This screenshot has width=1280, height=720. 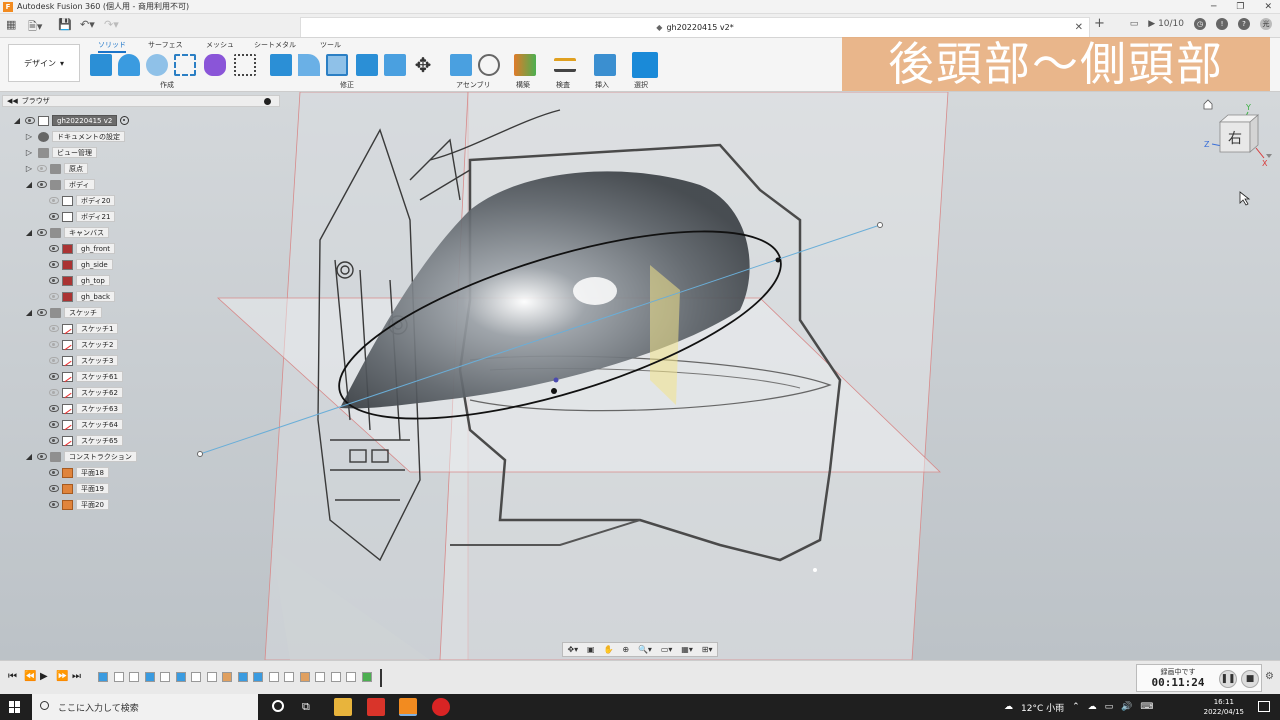 What do you see at coordinates (87, 24) in the screenshot?
I see `undo-icon: ↶▾` at bounding box center [87, 24].